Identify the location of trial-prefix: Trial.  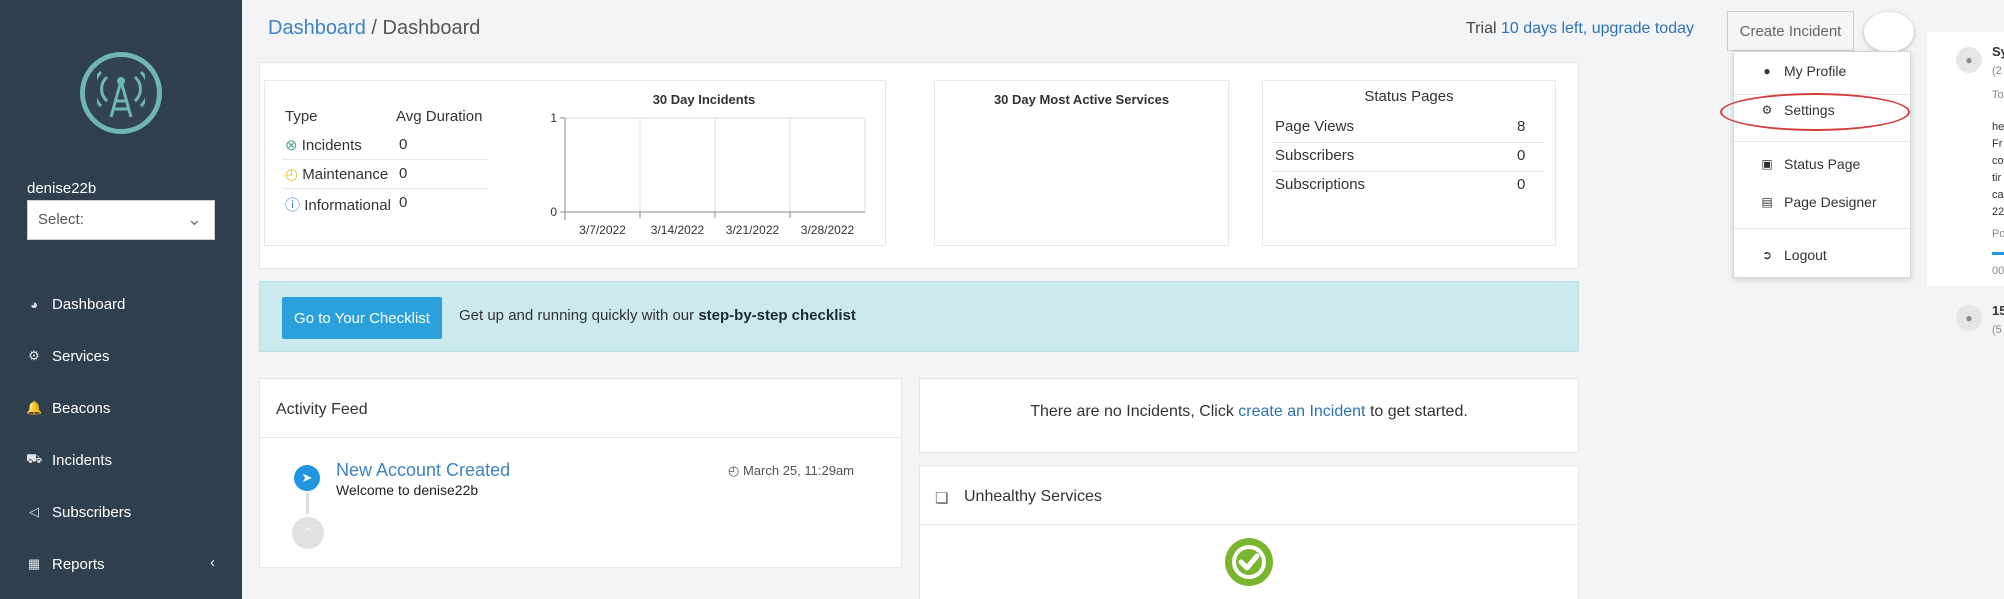
(1481, 28).